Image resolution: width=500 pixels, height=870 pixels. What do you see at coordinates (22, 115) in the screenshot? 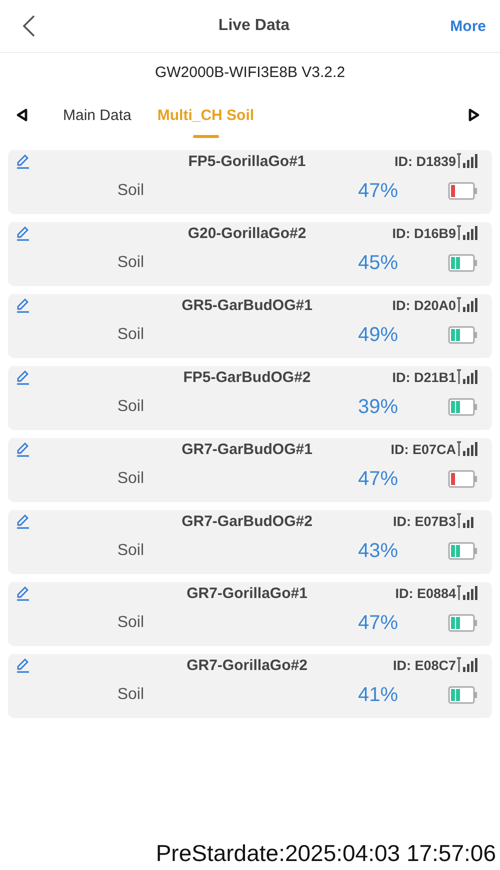
I see `previous-icon` at bounding box center [22, 115].